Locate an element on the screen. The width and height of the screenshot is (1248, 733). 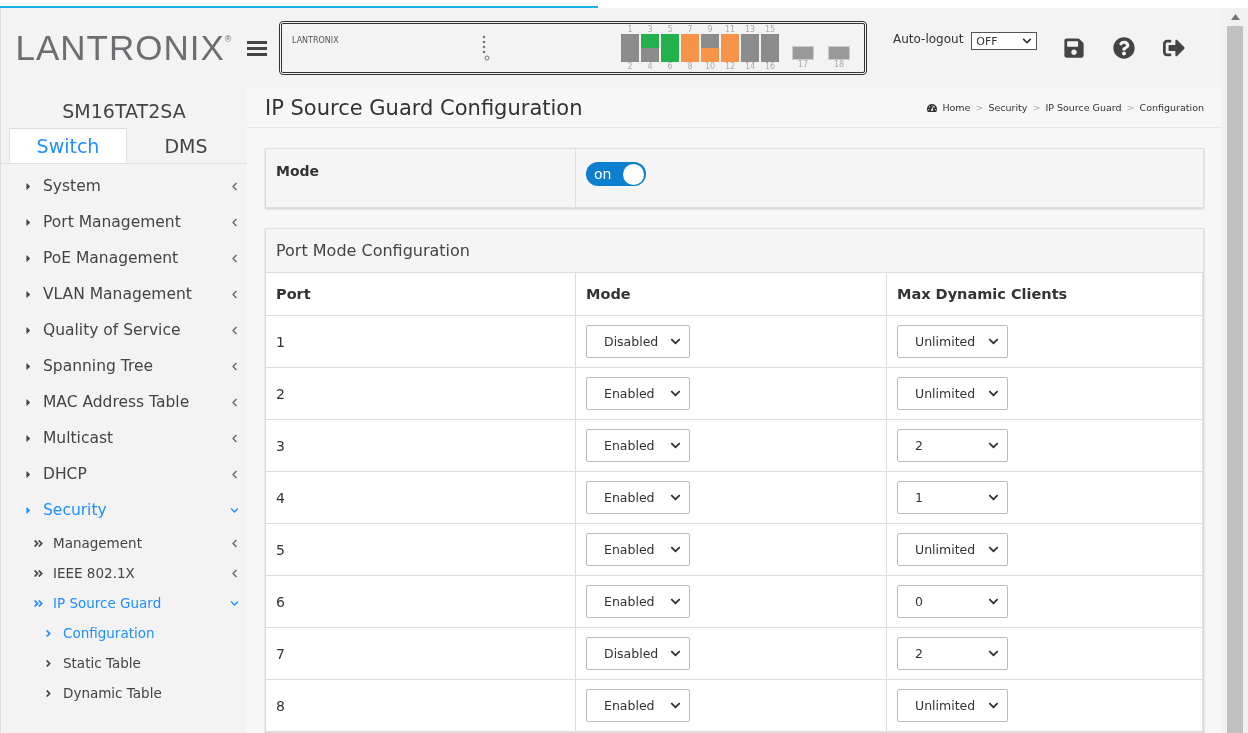
port-number: 17 is located at coordinates (803, 64).